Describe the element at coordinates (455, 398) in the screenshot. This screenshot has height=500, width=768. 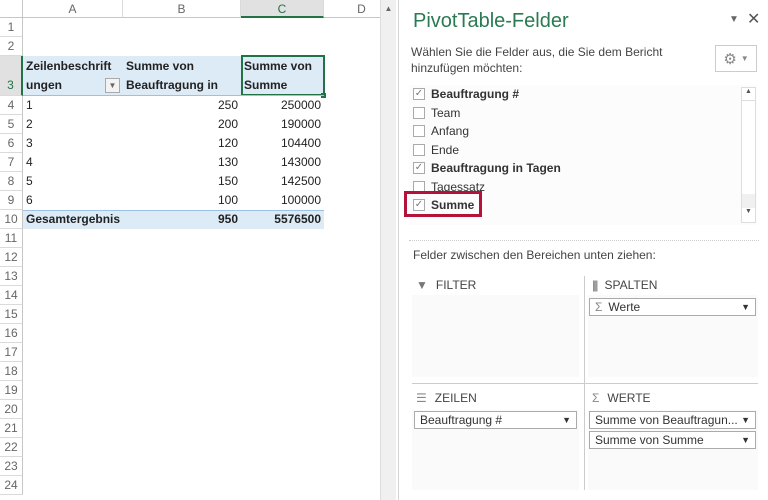
I see `rows-area-label: ZEILEN` at that location.